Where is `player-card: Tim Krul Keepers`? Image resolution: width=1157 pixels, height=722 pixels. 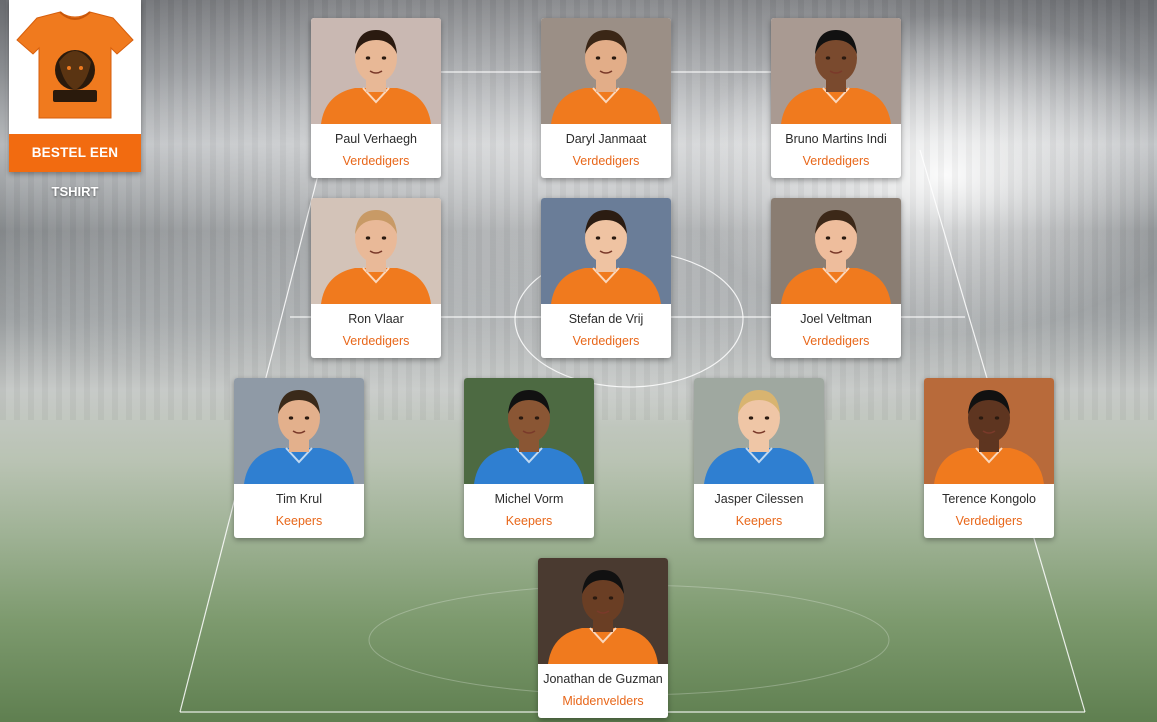
player-card: Tim Krul Keepers is located at coordinates (299, 458).